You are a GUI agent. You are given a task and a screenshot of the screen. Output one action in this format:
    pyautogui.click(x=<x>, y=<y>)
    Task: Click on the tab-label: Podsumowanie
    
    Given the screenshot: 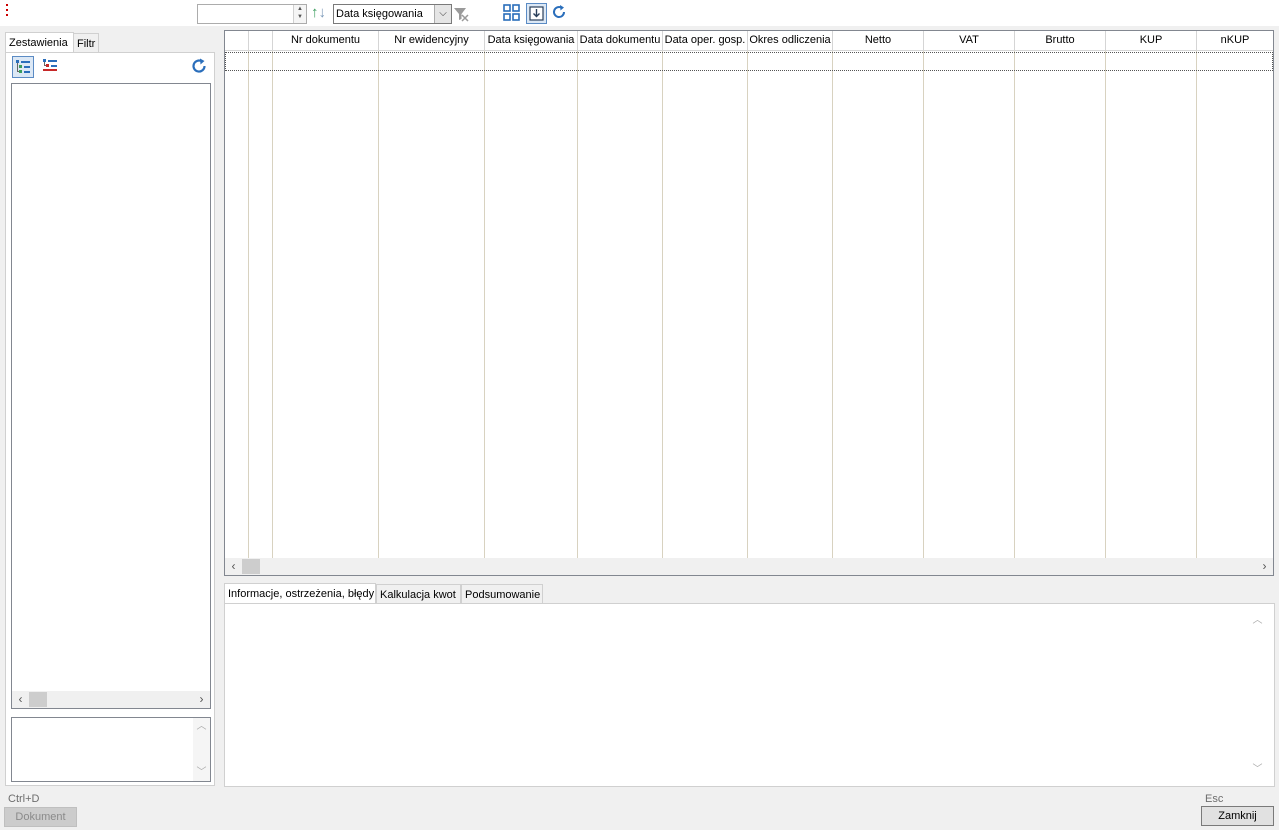 What is the action you would take?
    pyautogui.click(x=503, y=595)
    